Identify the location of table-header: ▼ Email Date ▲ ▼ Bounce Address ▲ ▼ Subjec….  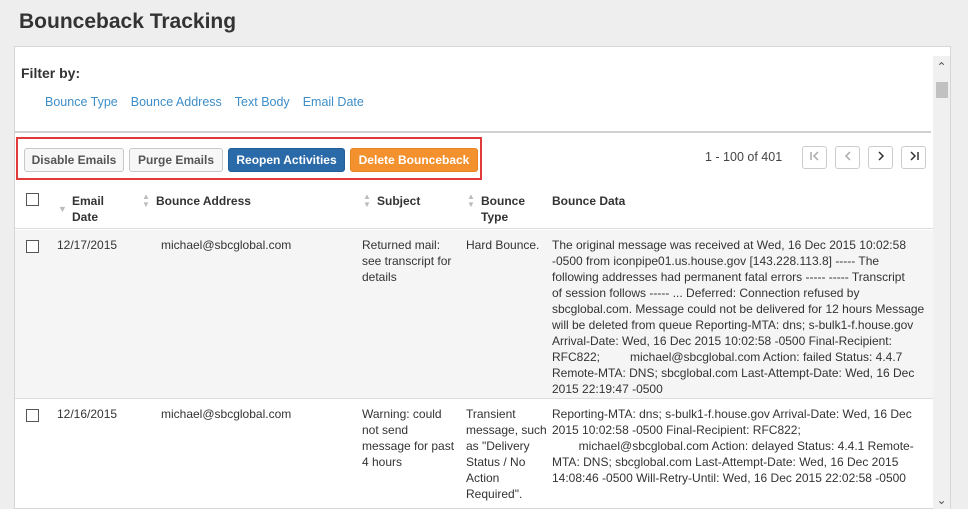
(474, 207).